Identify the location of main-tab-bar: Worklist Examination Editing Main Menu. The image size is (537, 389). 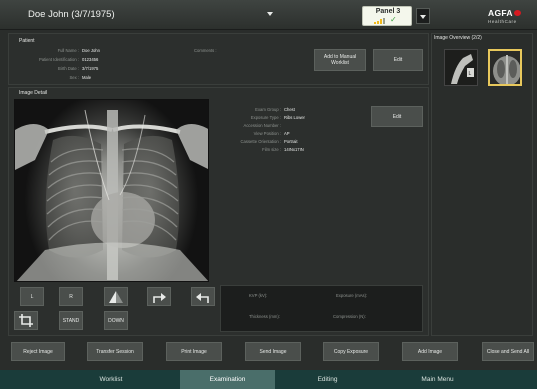
(268, 379).